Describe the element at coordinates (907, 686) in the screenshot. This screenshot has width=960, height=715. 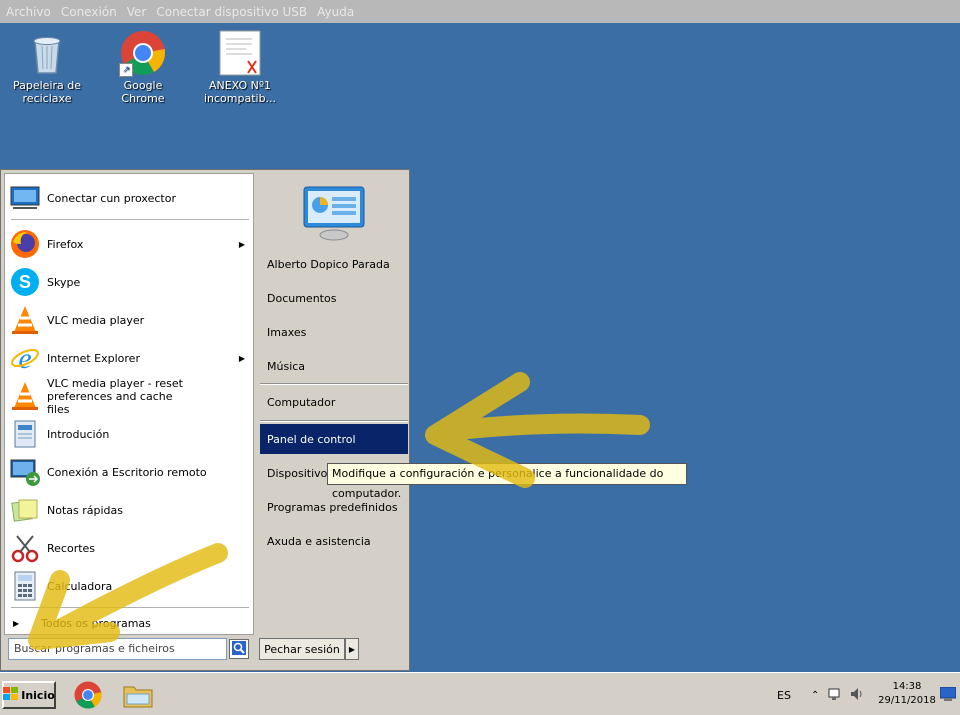
I see `clock-time: 14:38` at that location.